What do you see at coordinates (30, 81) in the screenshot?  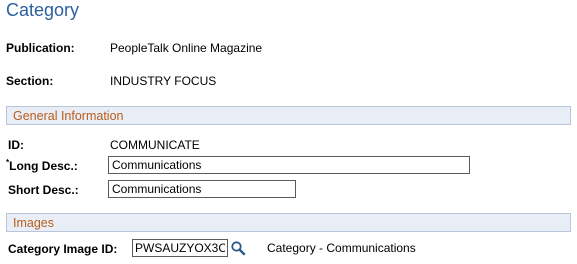 I see `section-label: Section:` at bounding box center [30, 81].